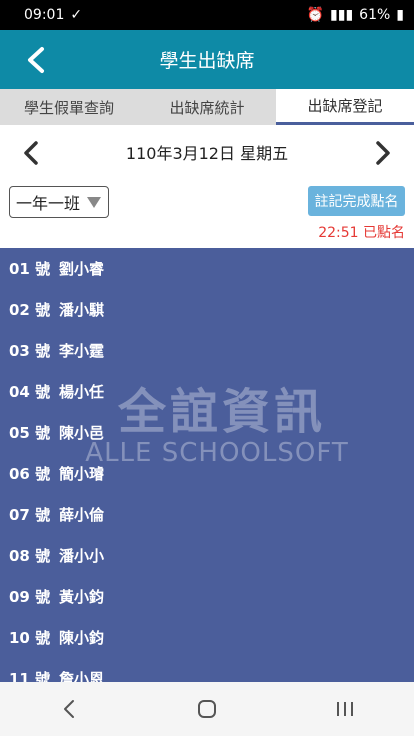 This screenshot has height=736, width=414. I want to click on student-number: 04 號, so click(30, 392).